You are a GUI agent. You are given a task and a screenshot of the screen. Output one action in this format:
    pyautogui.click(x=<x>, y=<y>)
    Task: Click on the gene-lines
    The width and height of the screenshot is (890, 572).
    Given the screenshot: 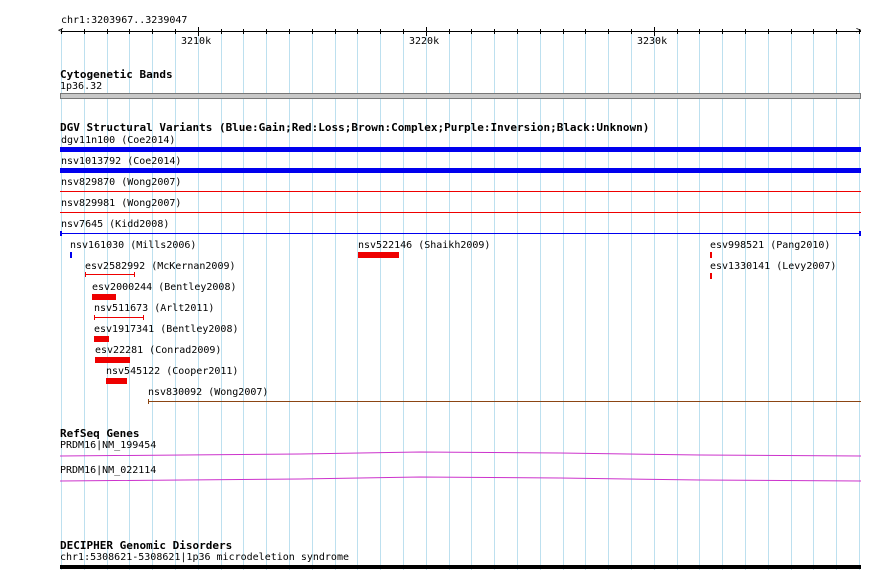 What is the action you would take?
    pyautogui.click(x=460, y=466)
    